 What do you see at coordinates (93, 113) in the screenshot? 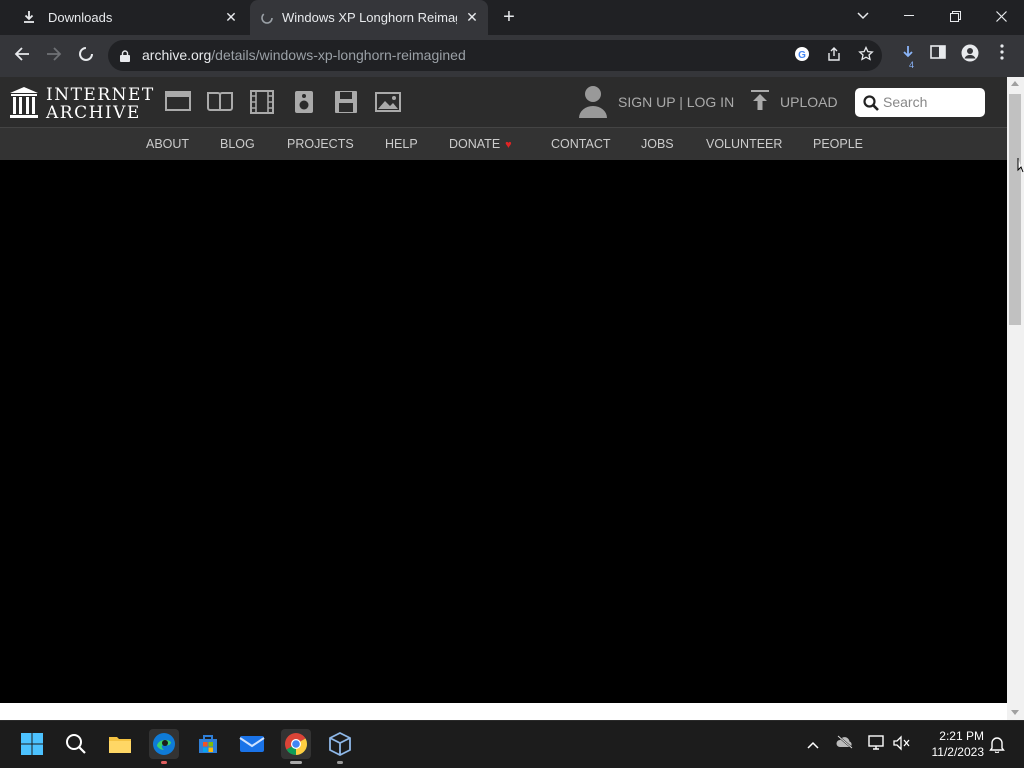
I see `logo-text-archive: ARCHIVE` at bounding box center [93, 113].